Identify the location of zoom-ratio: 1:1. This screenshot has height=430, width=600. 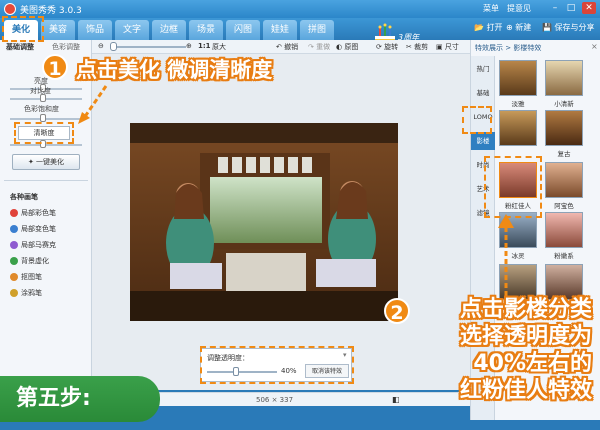
(204, 46).